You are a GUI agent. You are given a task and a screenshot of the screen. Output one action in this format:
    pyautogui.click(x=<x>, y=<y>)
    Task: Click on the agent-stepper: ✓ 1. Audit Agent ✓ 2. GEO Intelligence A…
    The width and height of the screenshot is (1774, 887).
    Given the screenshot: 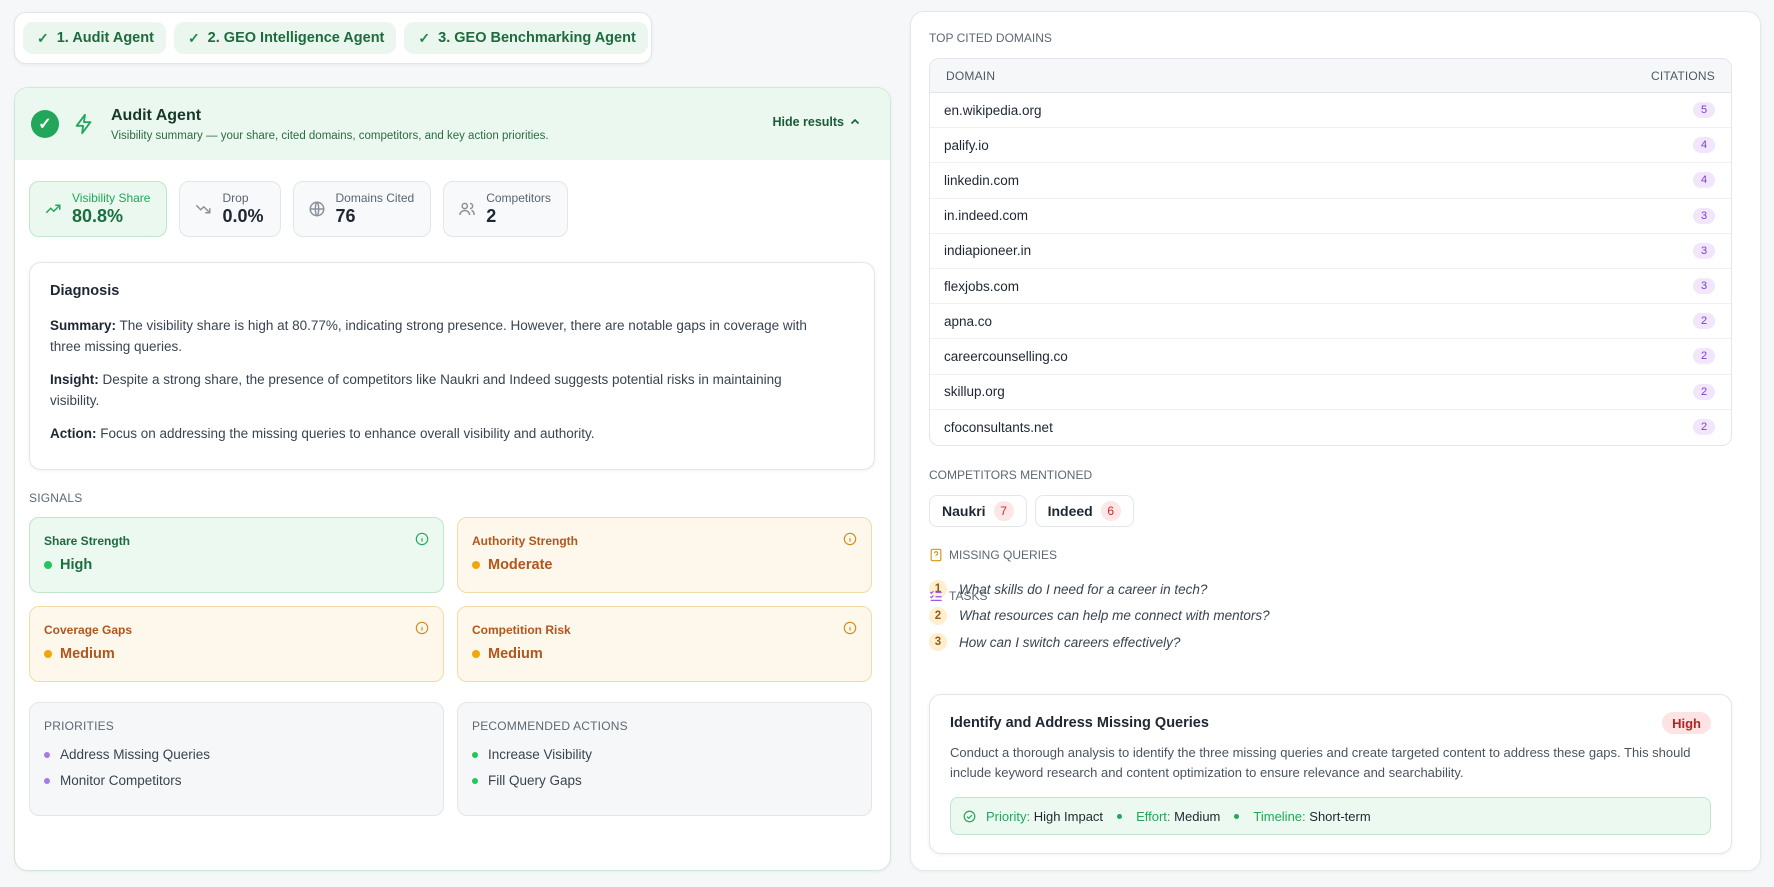 What is the action you would take?
    pyautogui.click(x=333, y=38)
    